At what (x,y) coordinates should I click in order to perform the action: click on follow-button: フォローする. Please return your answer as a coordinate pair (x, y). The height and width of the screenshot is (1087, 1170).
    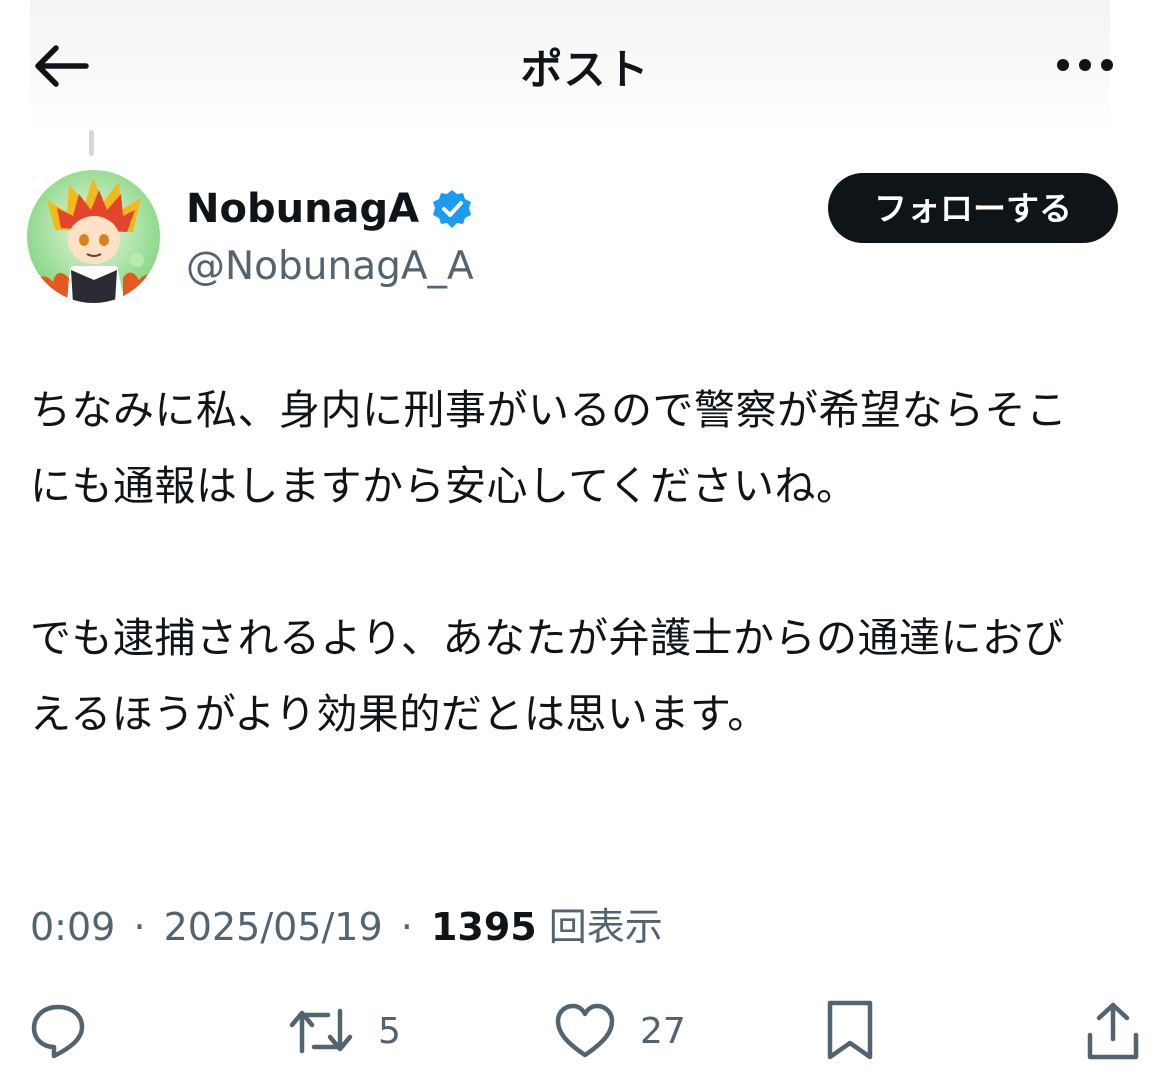
    Looking at the image, I should click on (973, 208).